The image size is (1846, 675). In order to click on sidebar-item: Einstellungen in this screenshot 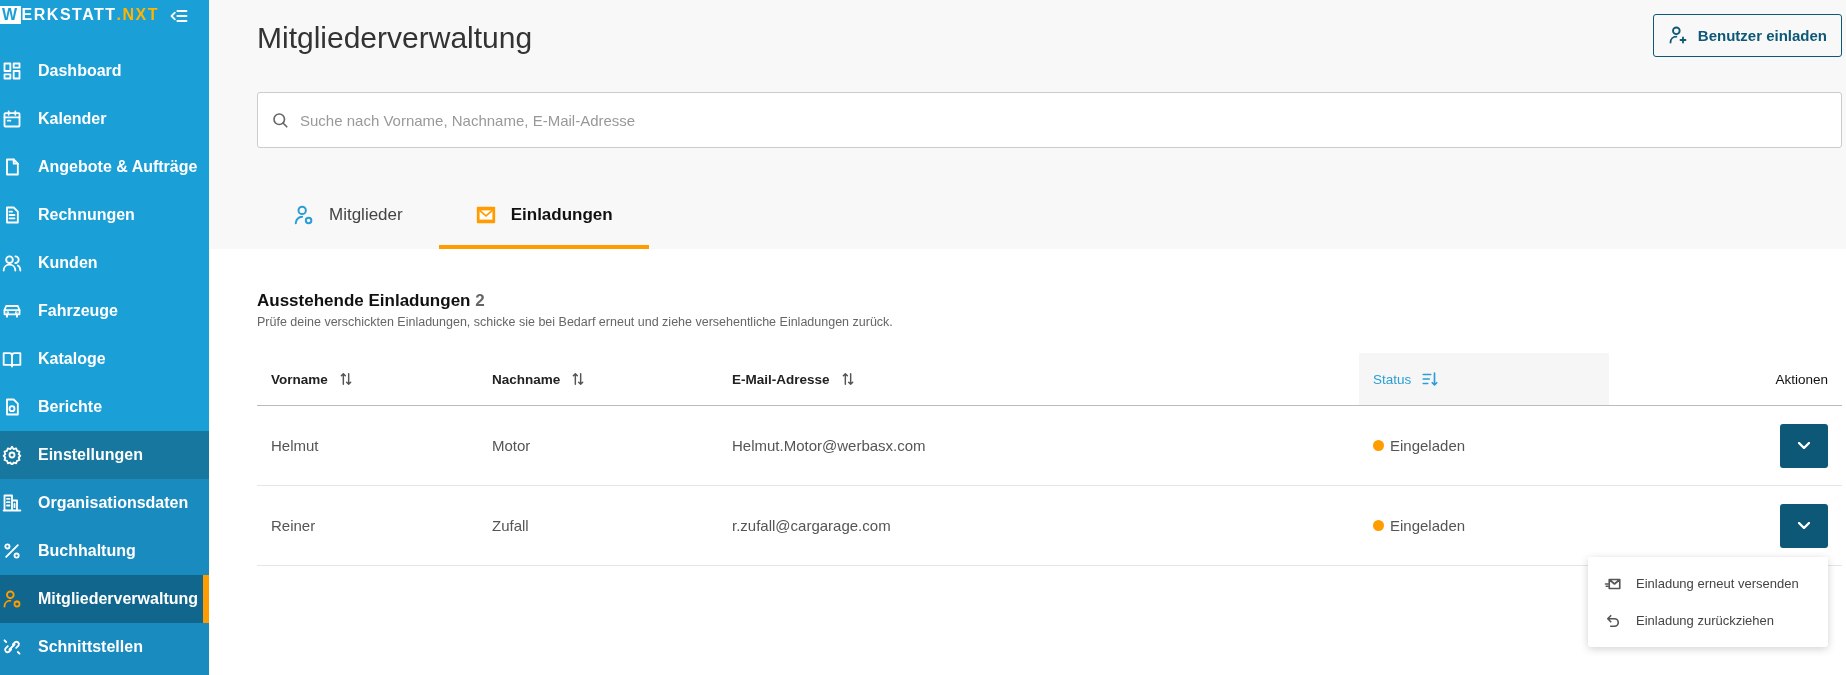, I will do `click(104, 455)`.